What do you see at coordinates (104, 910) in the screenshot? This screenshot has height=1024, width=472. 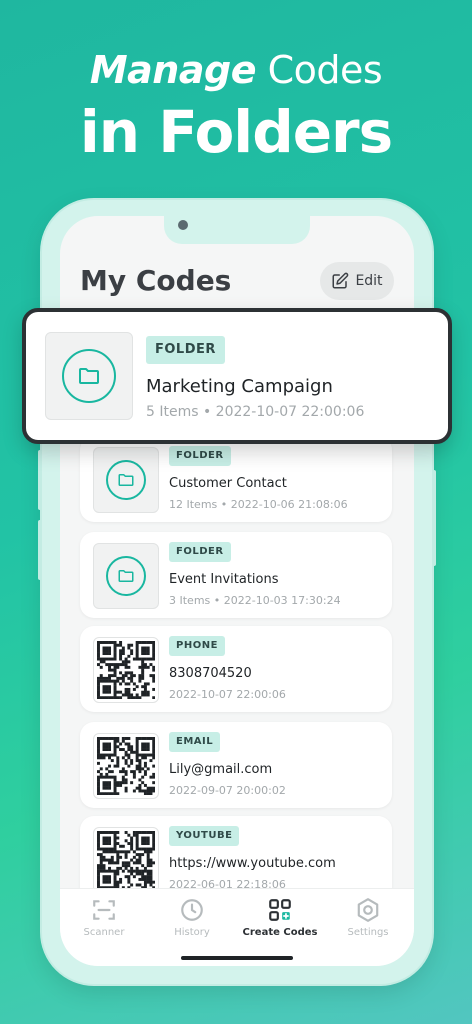 I see `scan-frame-icon` at bounding box center [104, 910].